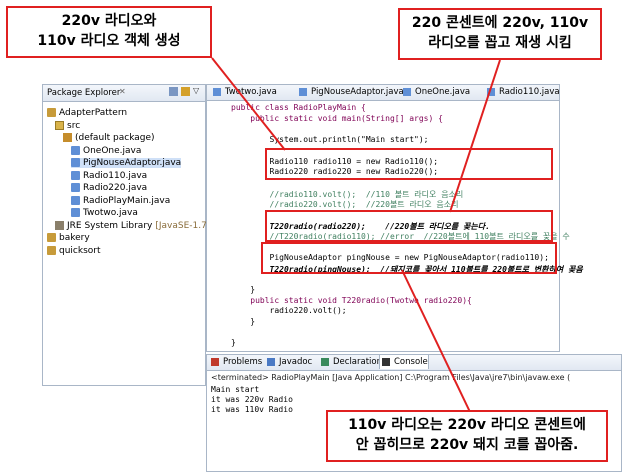  What do you see at coordinates (109, 21) in the screenshot?
I see `callout-line: 220v 라디오와` at bounding box center [109, 21].